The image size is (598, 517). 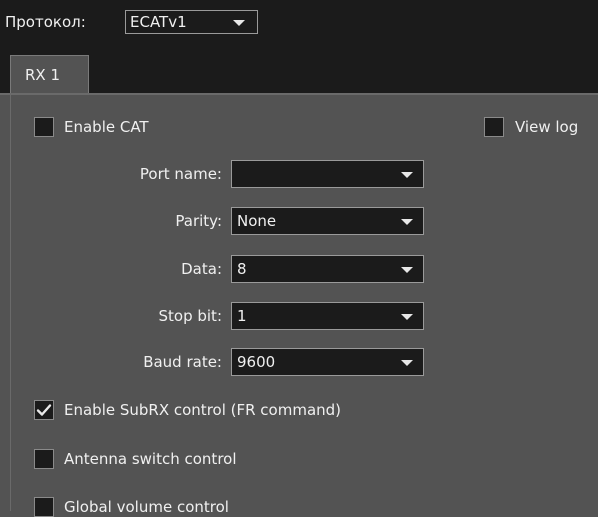 I want to click on protocol-bar: Протокол: ECATv1, so click(x=299, y=21).